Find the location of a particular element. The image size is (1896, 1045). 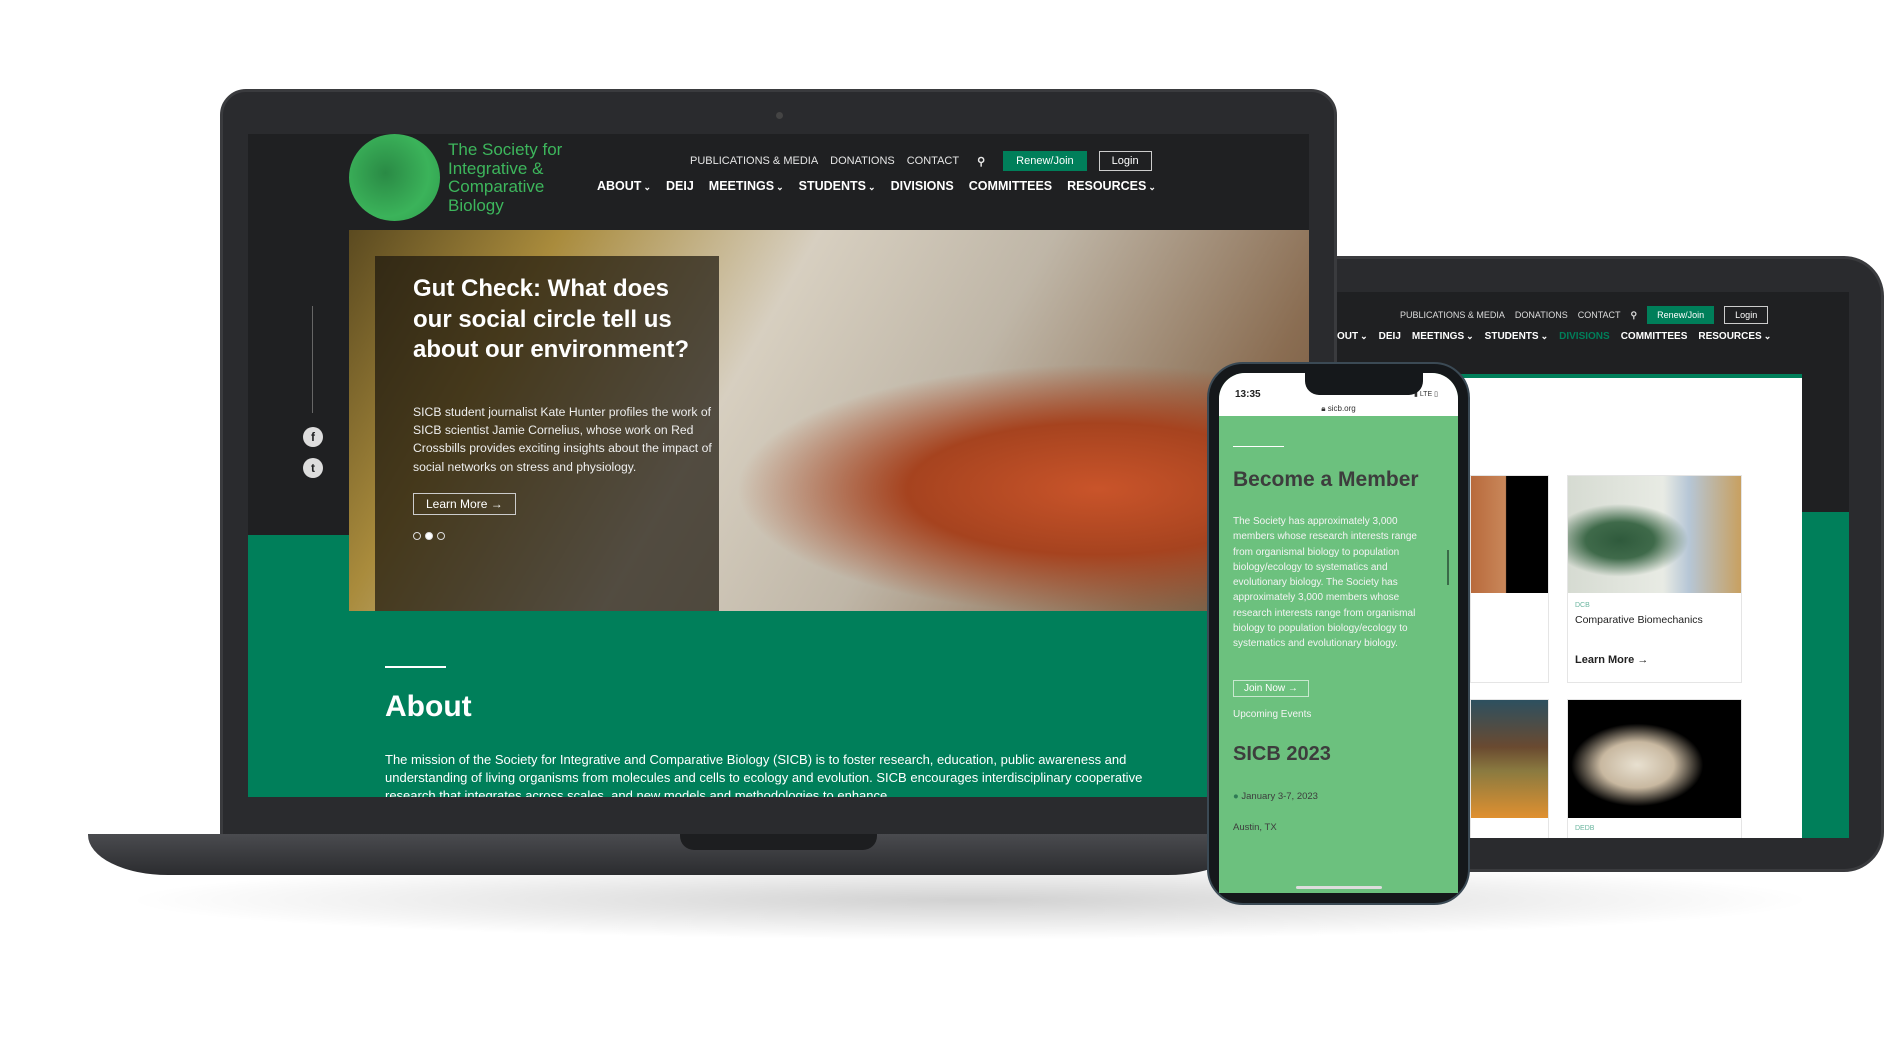

division-card: DEDB is located at coordinates (1654, 768).